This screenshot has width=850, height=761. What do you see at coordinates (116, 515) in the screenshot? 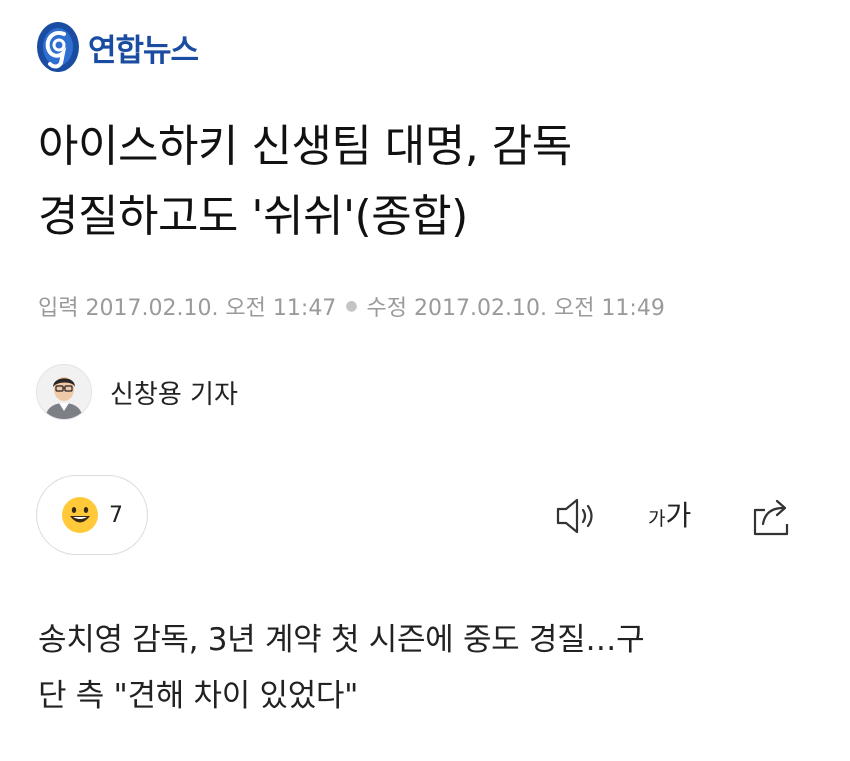
I see `reaction-count: 7` at bounding box center [116, 515].